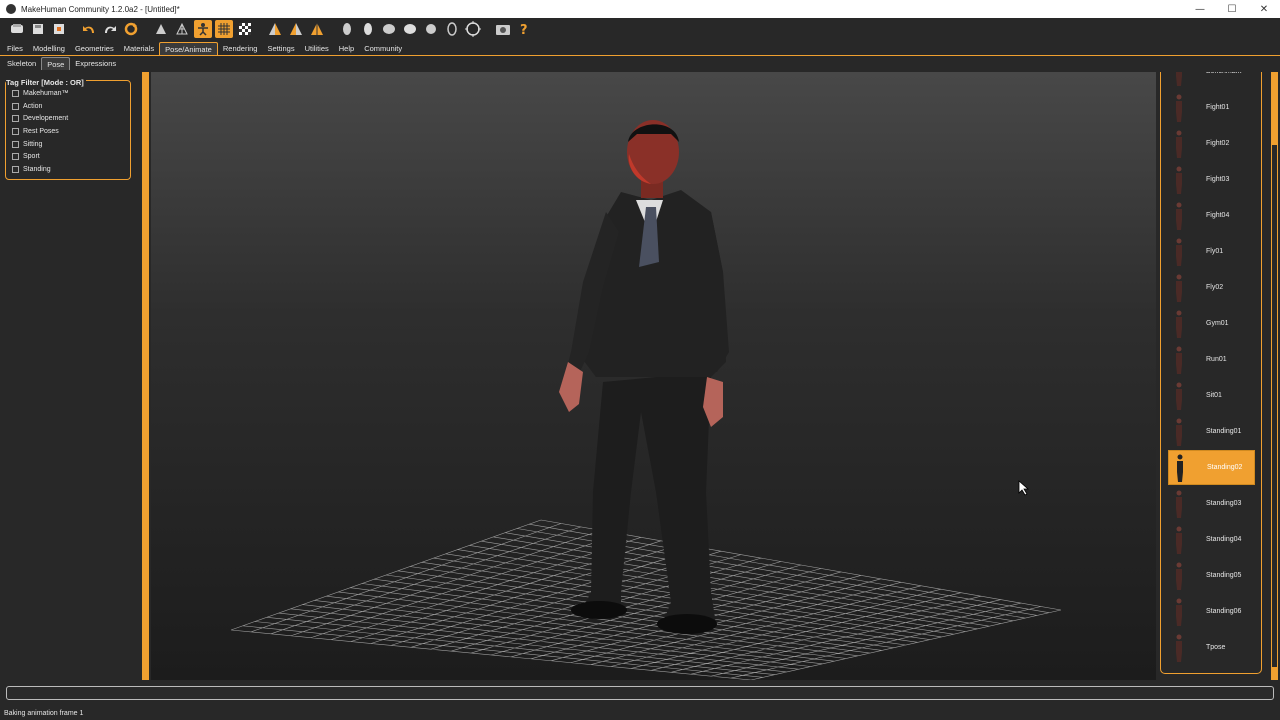 The height and width of the screenshot is (720, 1280). I want to click on tag-checkbox-action: Action, so click(40, 106).